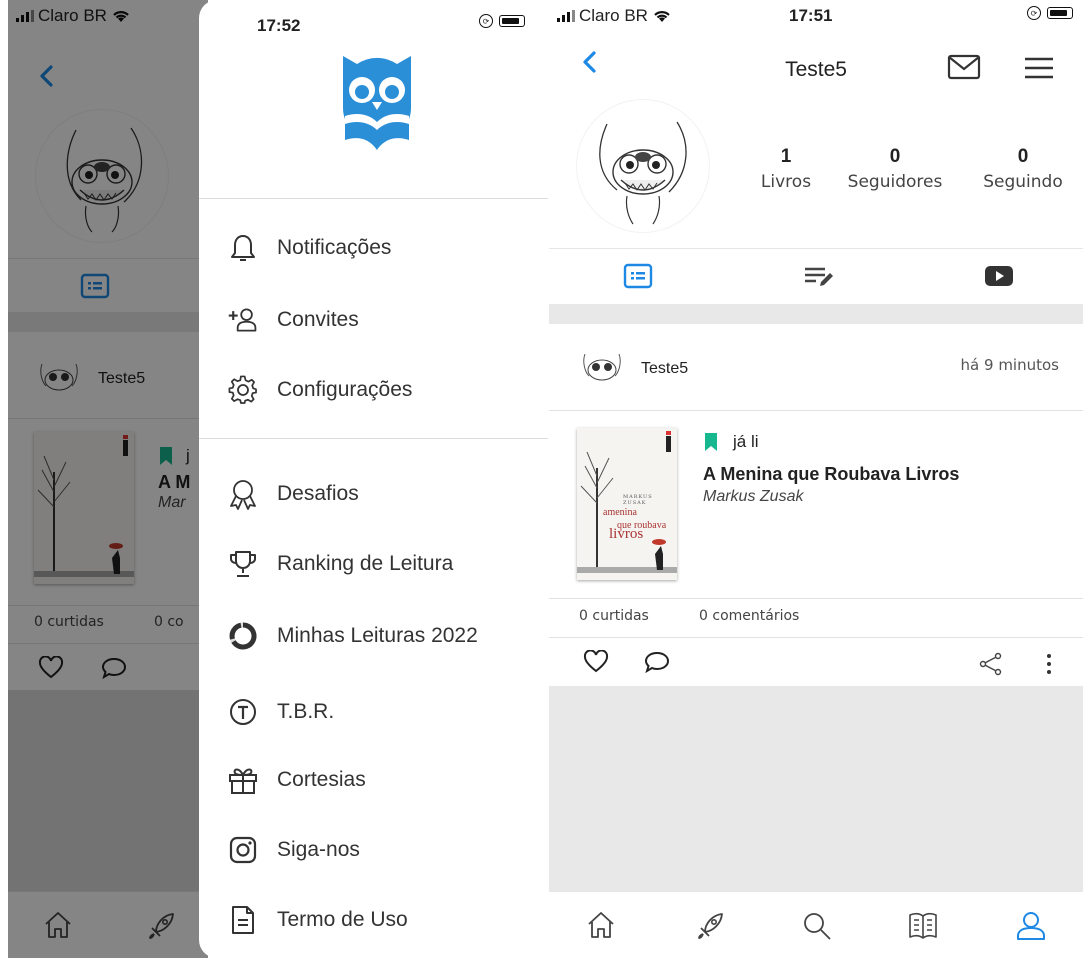  Describe the element at coordinates (816, 314) in the screenshot. I see `section-separator` at that location.